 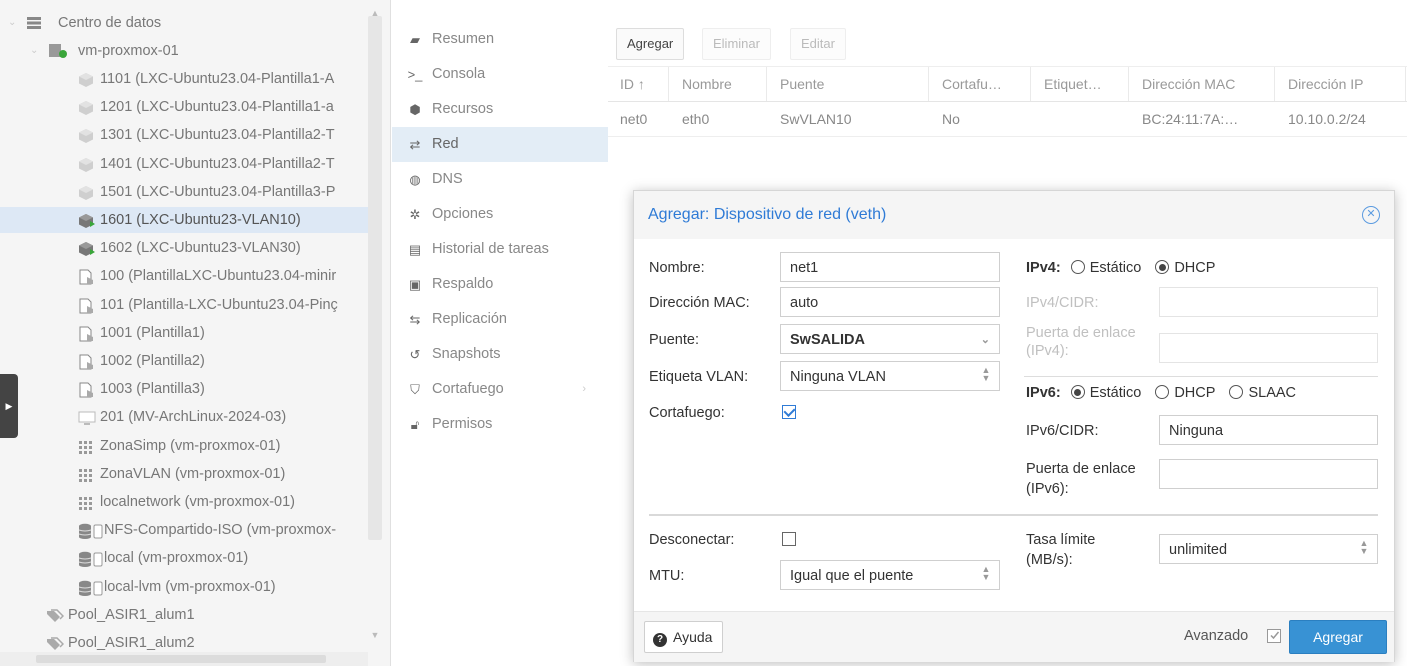 What do you see at coordinates (789, 412) in the screenshot?
I see `firewall-checkbox` at bounding box center [789, 412].